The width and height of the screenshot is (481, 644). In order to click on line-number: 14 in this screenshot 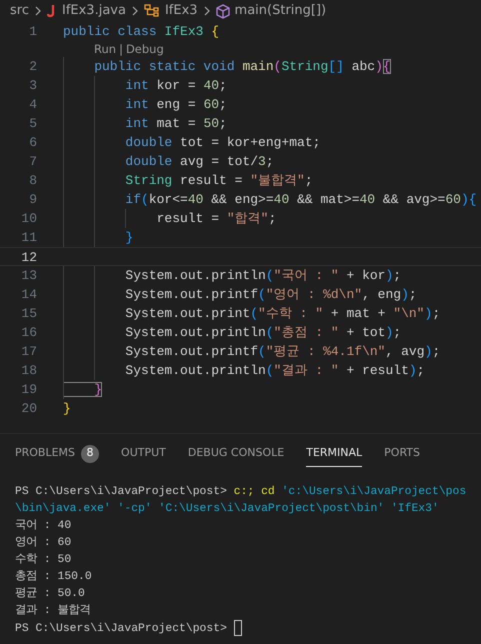, I will do `click(28, 295)`.